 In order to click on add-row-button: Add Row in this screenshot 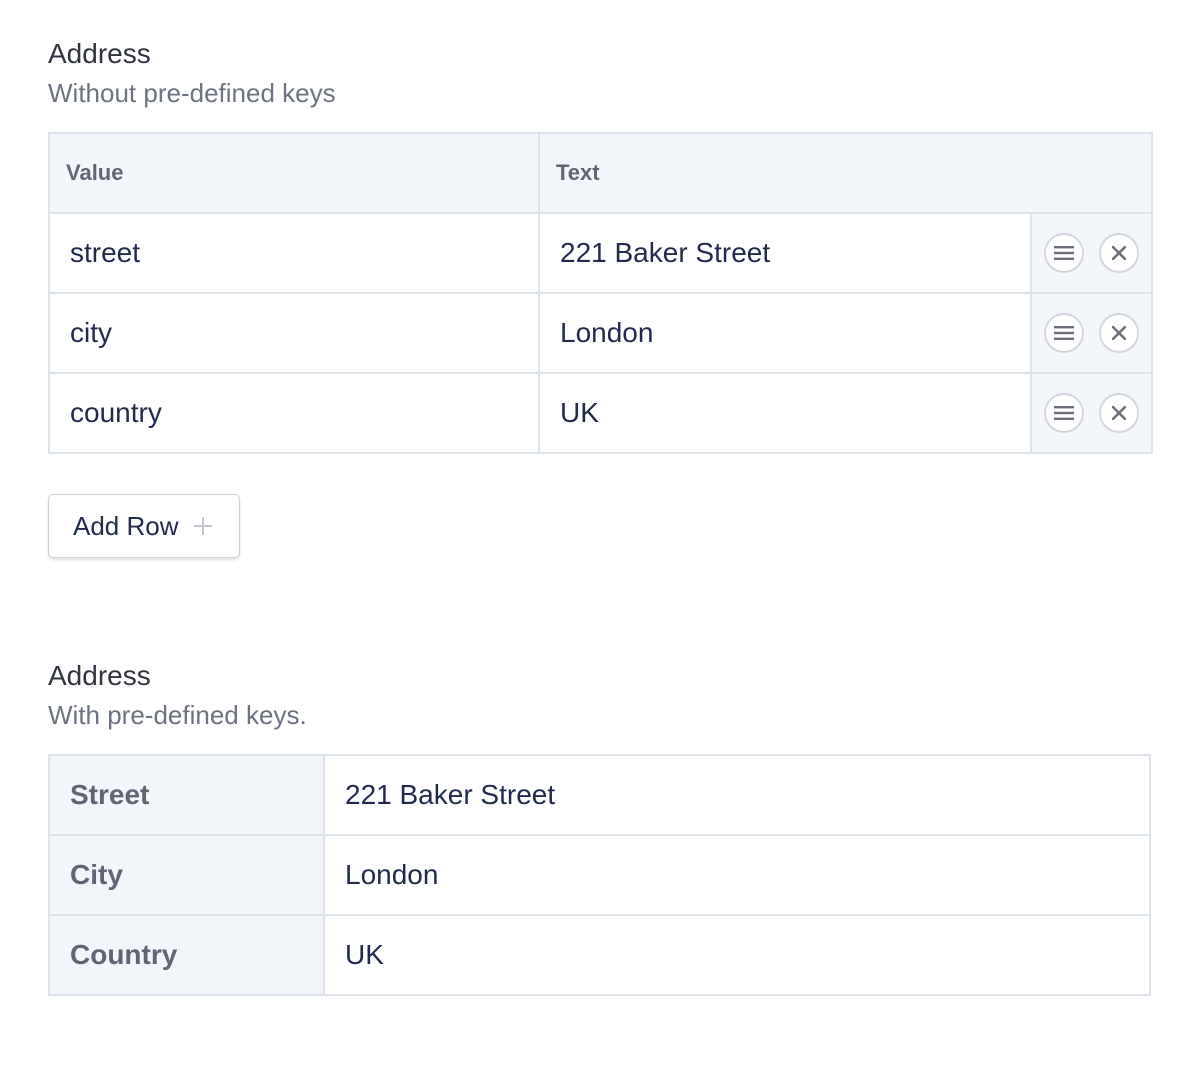, I will do `click(144, 526)`.